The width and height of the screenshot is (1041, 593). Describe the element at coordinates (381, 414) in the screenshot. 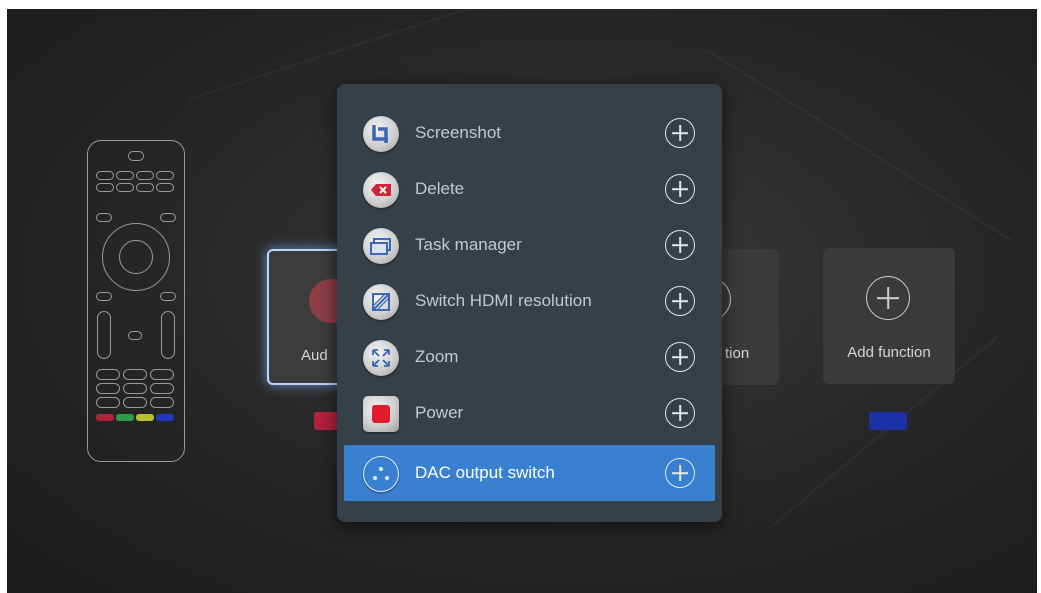

I see `power-icon` at that location.